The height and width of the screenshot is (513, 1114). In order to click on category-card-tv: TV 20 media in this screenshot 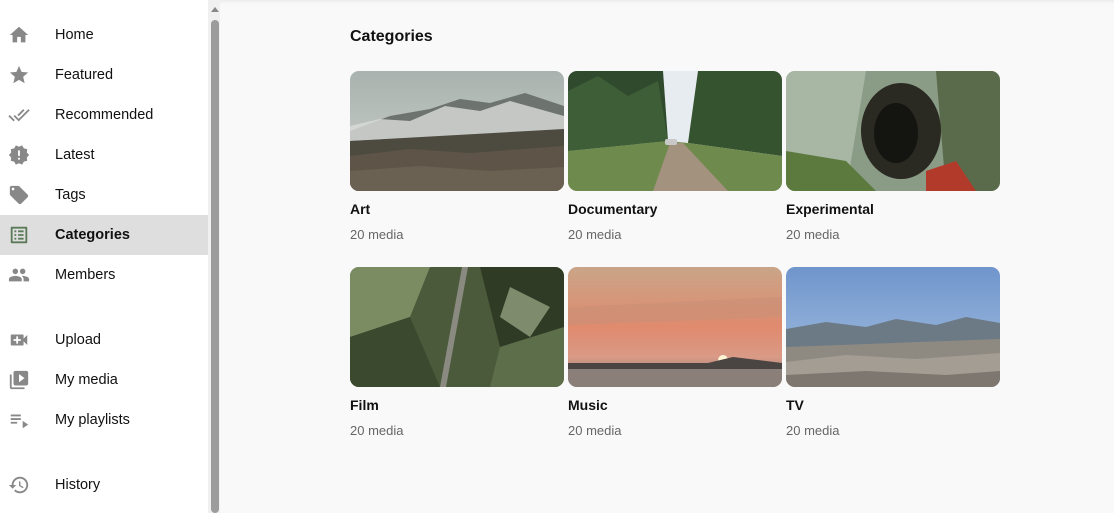, I will do `click(893, 357)`.